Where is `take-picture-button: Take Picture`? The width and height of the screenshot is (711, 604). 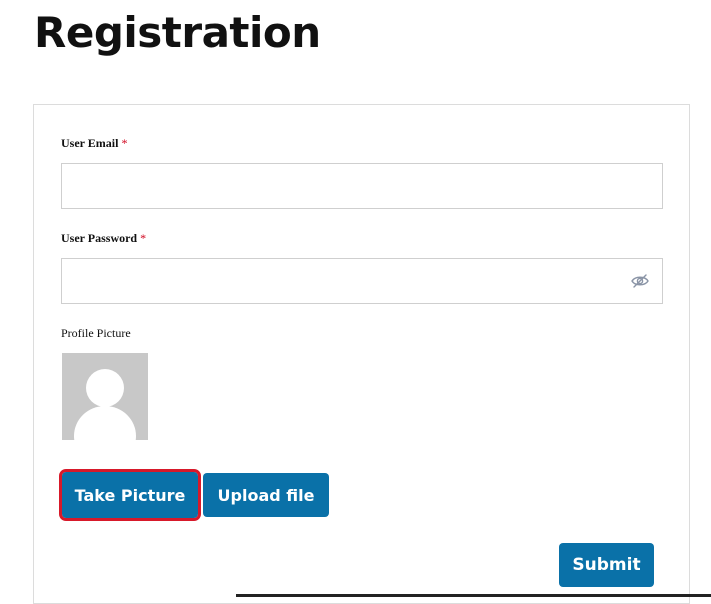
take-picture-button: Take Picture is located at coordinates (130, 495).